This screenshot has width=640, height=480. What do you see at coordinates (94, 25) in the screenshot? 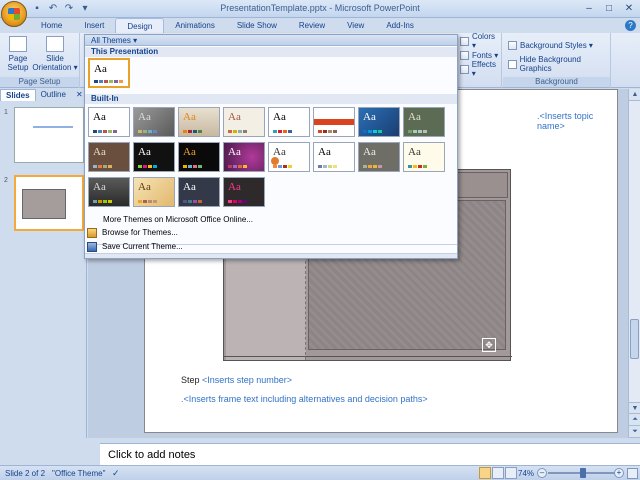
I see `tab-insert: Insert` at bounding box center [94, 25].